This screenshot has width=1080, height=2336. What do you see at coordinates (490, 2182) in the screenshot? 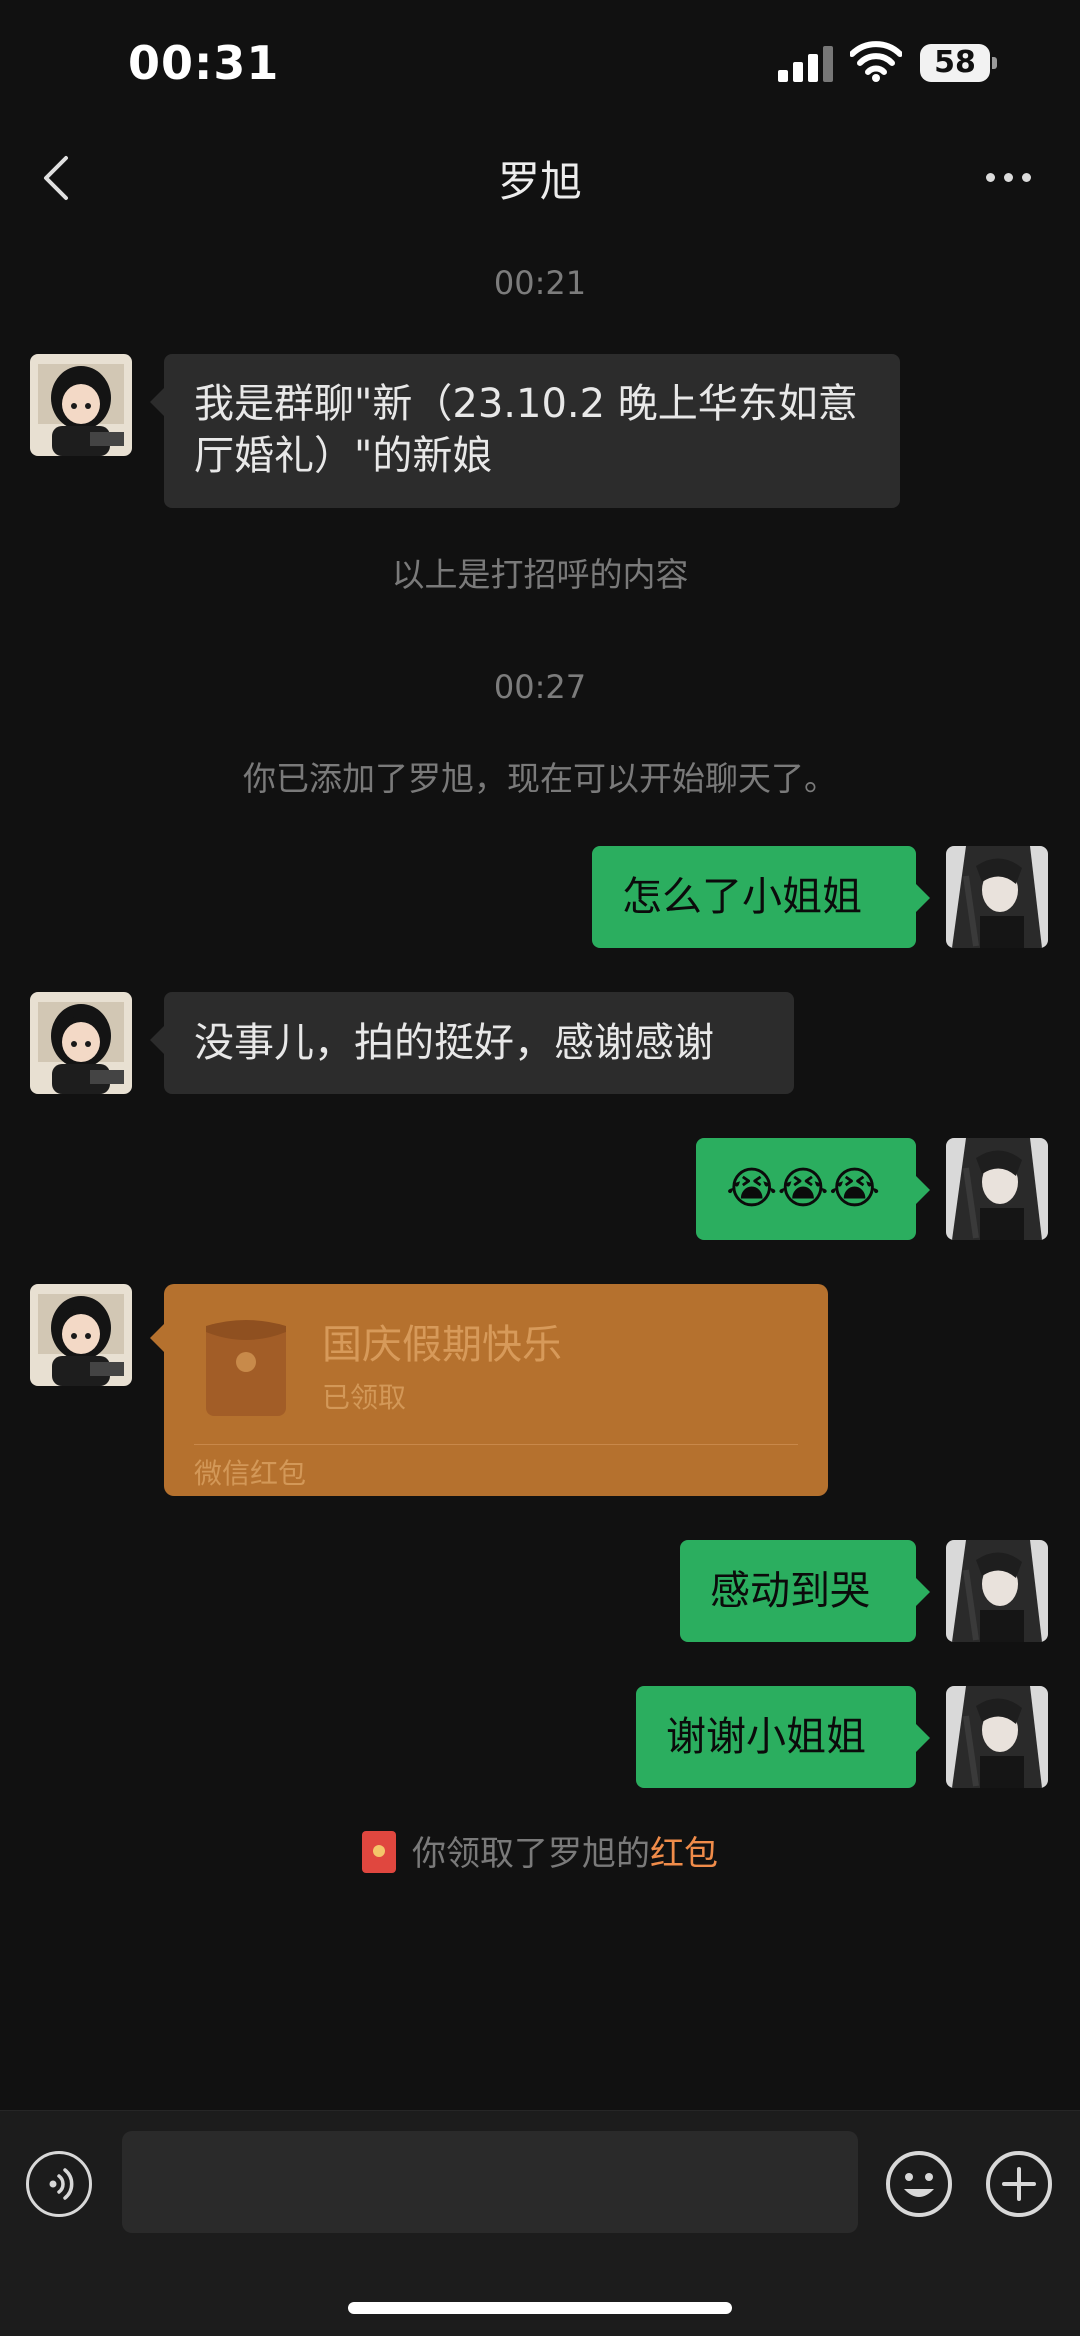
I see `message-input` at bounding box center [490, 2182].